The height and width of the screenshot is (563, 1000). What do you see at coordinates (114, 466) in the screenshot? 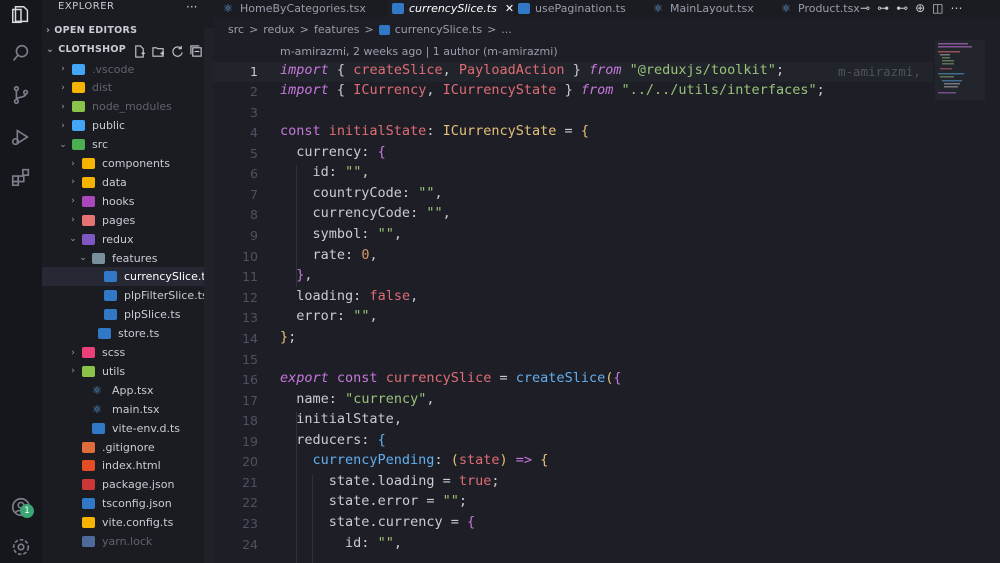
I see `tree-item-file-index-html: index.html` at bounding box center [114, 466].